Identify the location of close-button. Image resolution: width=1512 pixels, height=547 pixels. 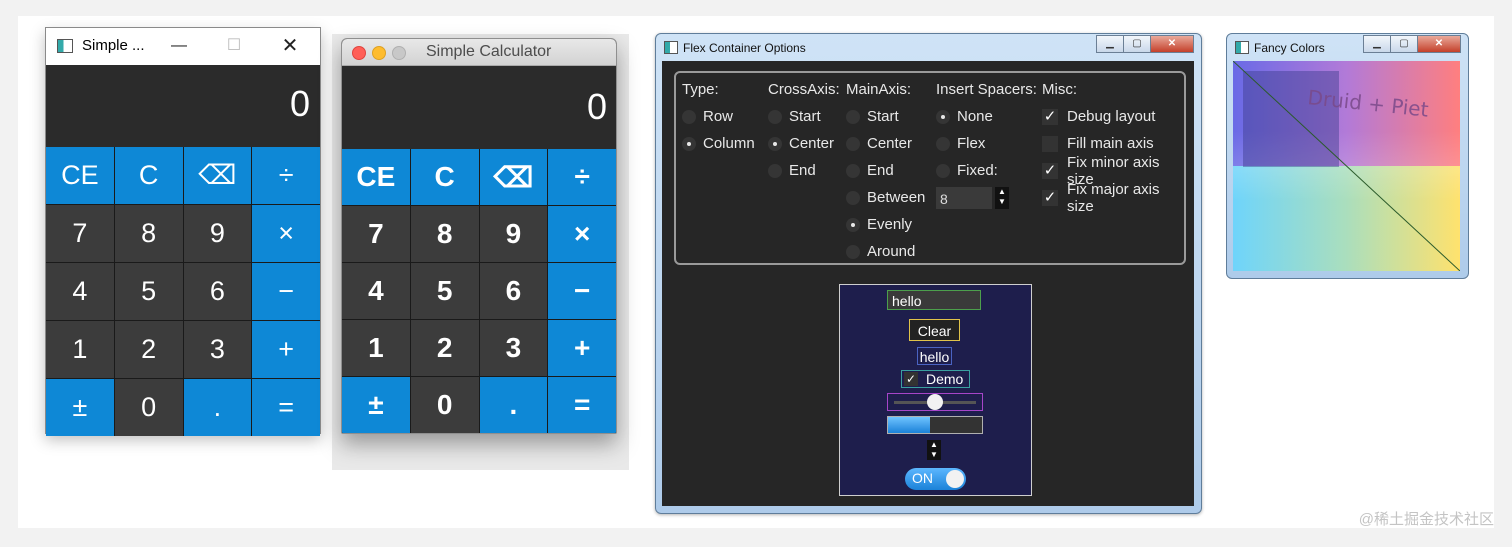
(359, 53).